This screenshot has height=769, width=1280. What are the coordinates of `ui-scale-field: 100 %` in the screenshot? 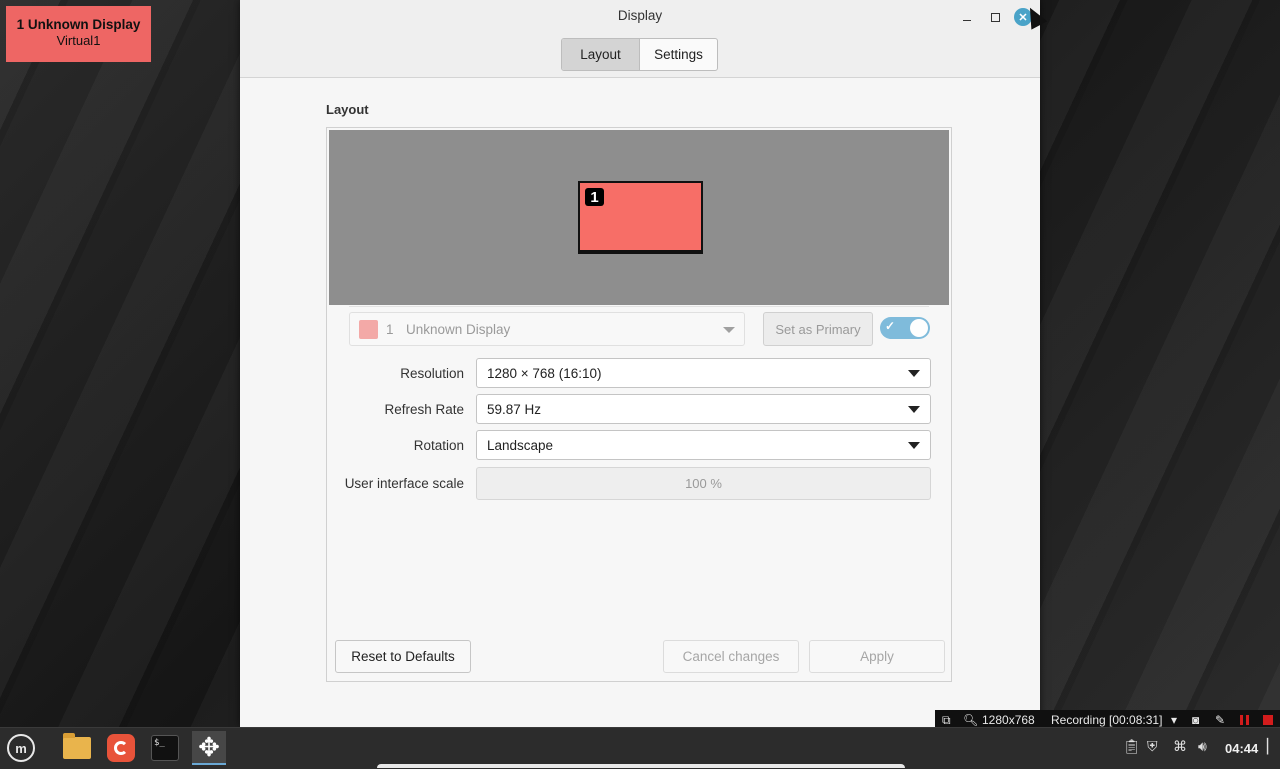 It's located at (703, 483).